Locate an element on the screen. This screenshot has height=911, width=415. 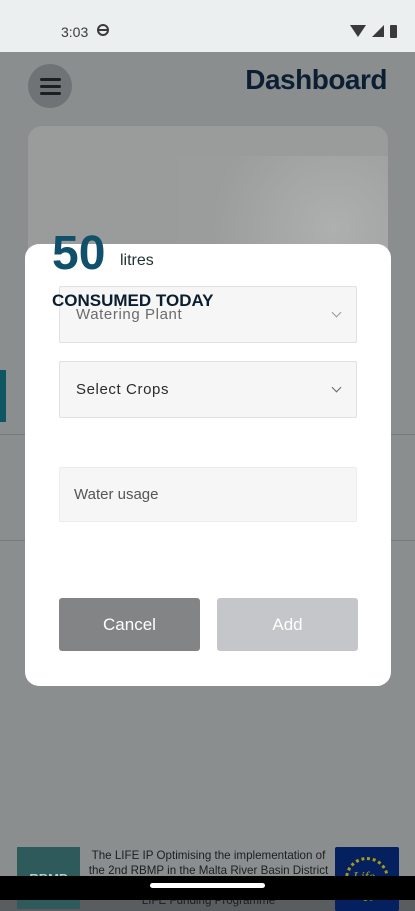
water-usage-field is located at coordinates (208, 494).